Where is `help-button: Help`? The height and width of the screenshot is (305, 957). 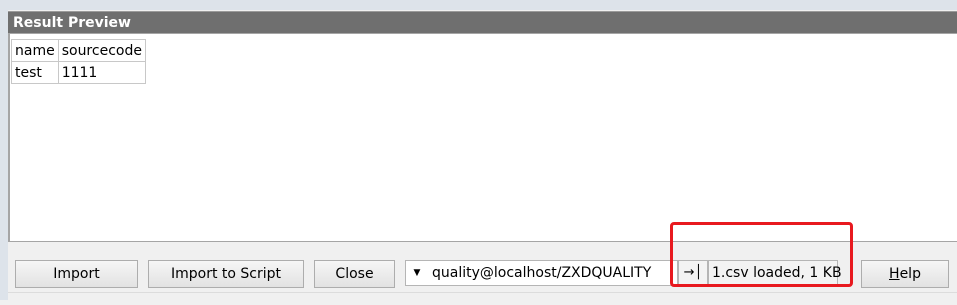 help-button: Help is located at coordinates (905, 274).